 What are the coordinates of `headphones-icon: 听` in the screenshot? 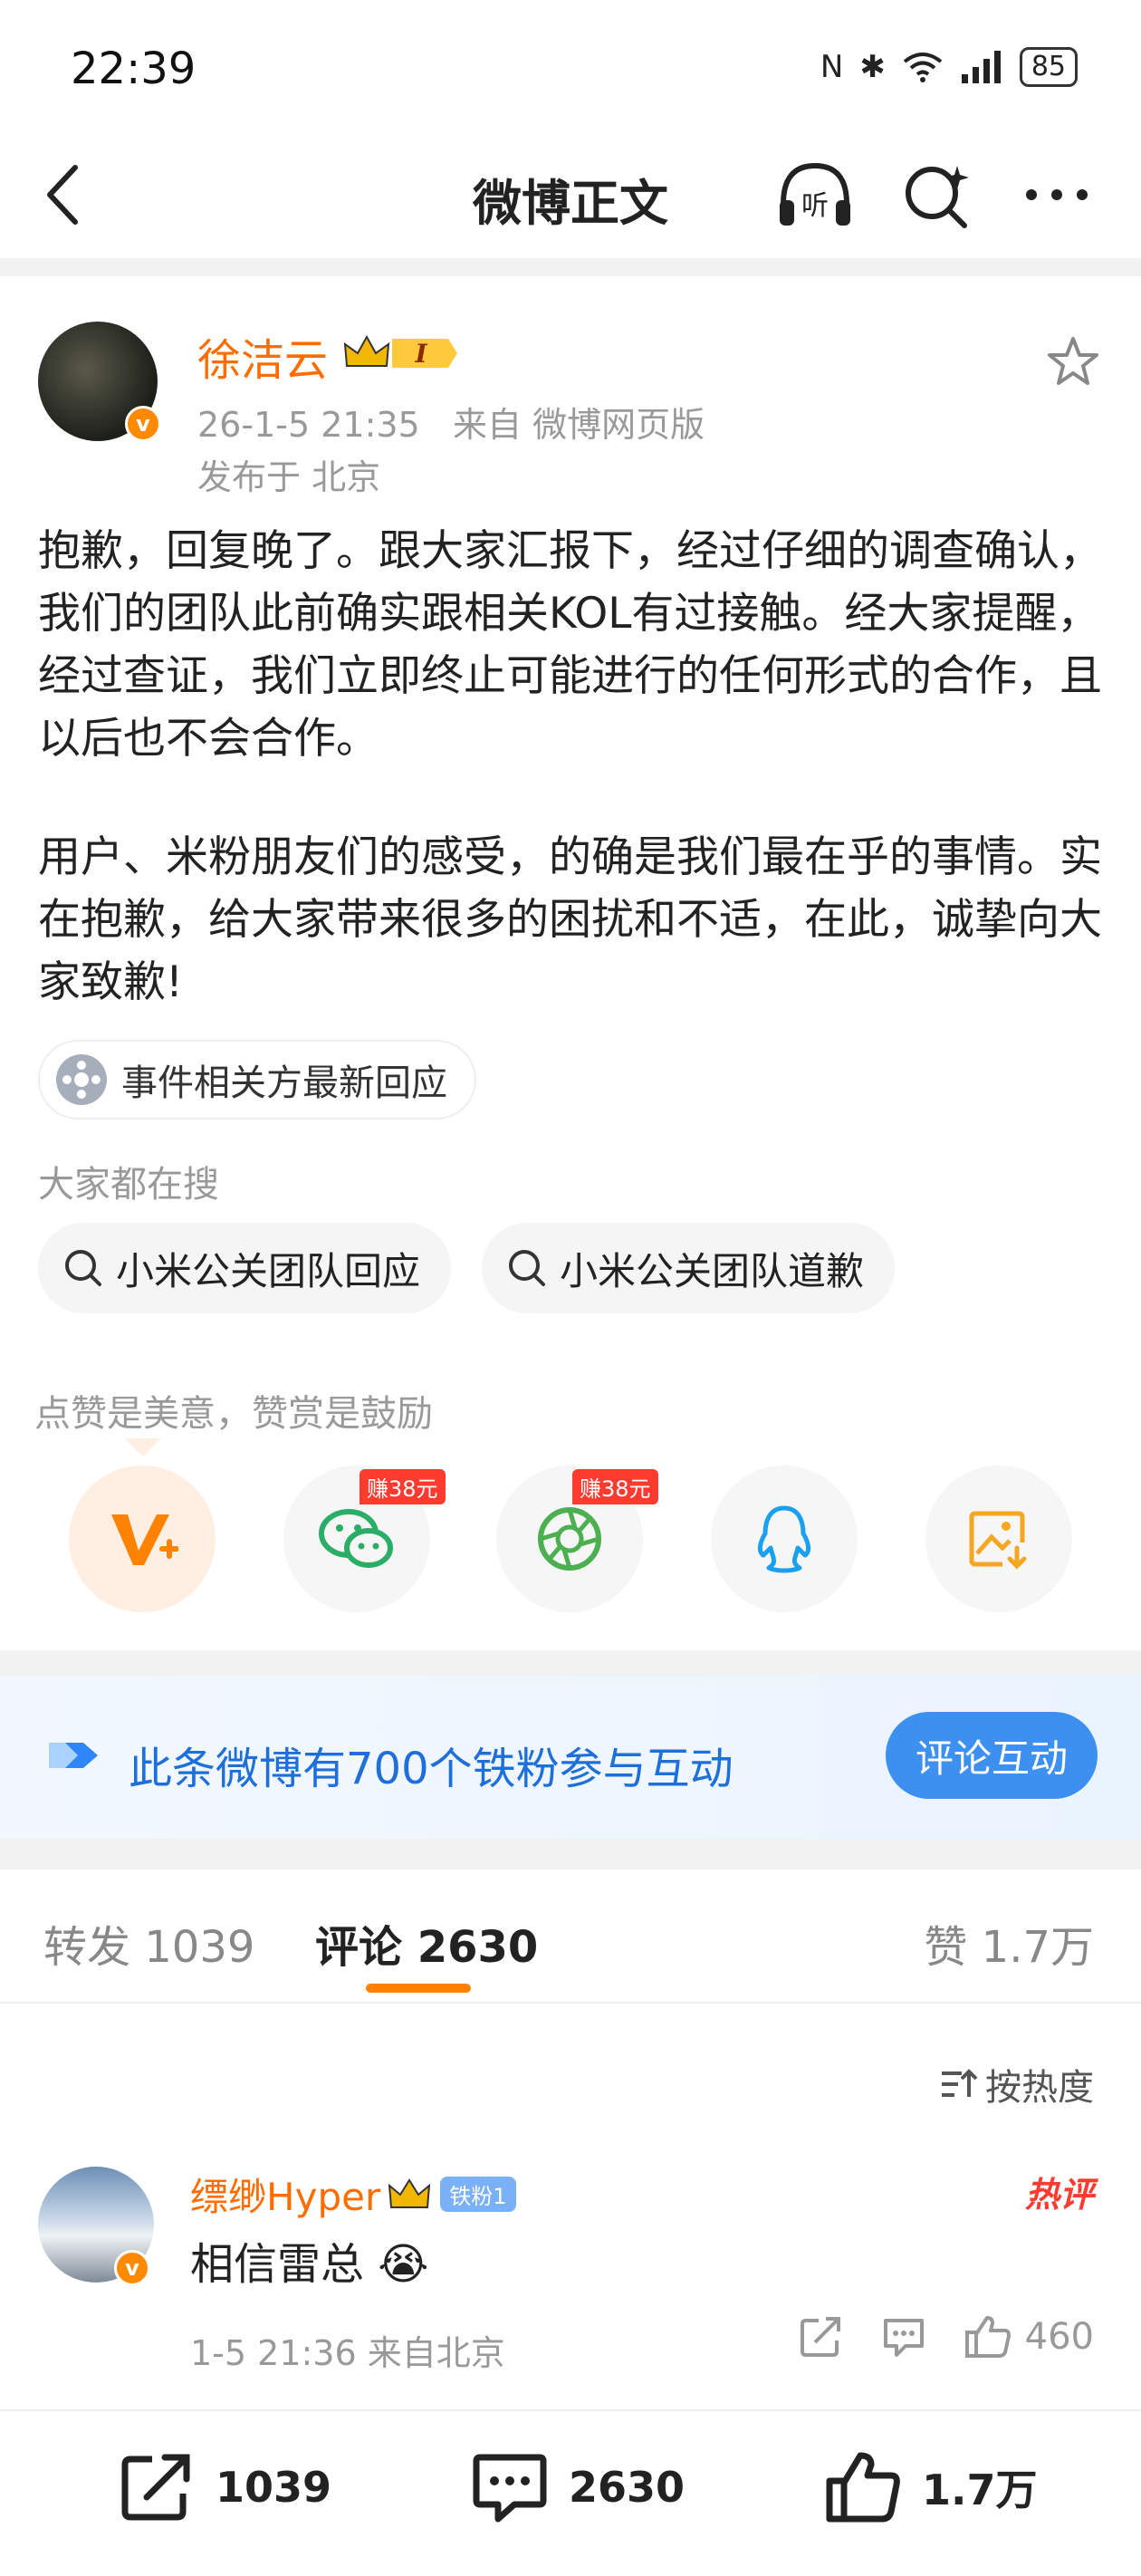 It's located at (815, 194).